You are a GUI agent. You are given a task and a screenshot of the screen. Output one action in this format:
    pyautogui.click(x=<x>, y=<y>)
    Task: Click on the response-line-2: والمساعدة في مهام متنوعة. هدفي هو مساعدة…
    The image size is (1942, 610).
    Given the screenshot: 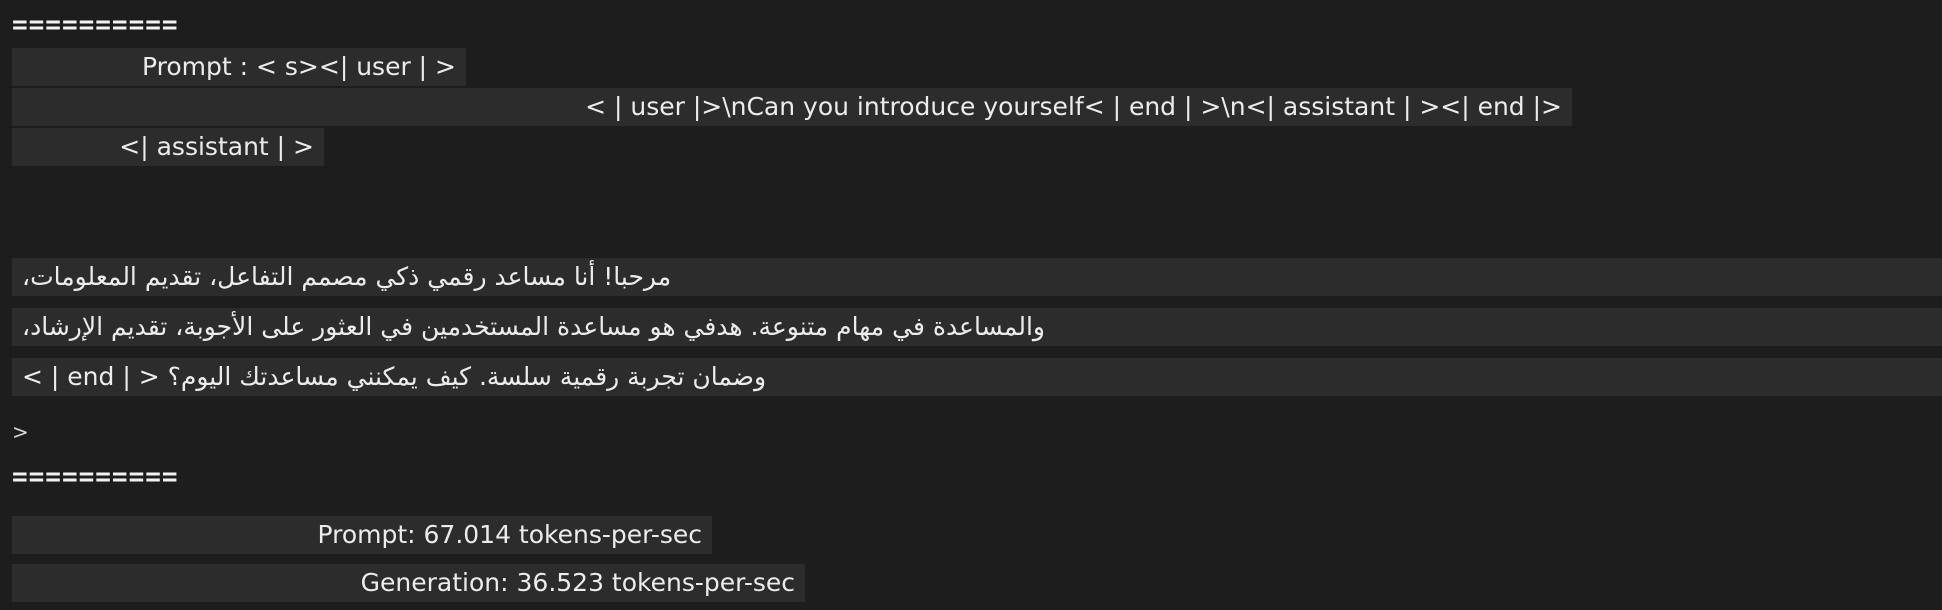 What is the action you would take?
    pyautogui.click(x=977, y=327)
    